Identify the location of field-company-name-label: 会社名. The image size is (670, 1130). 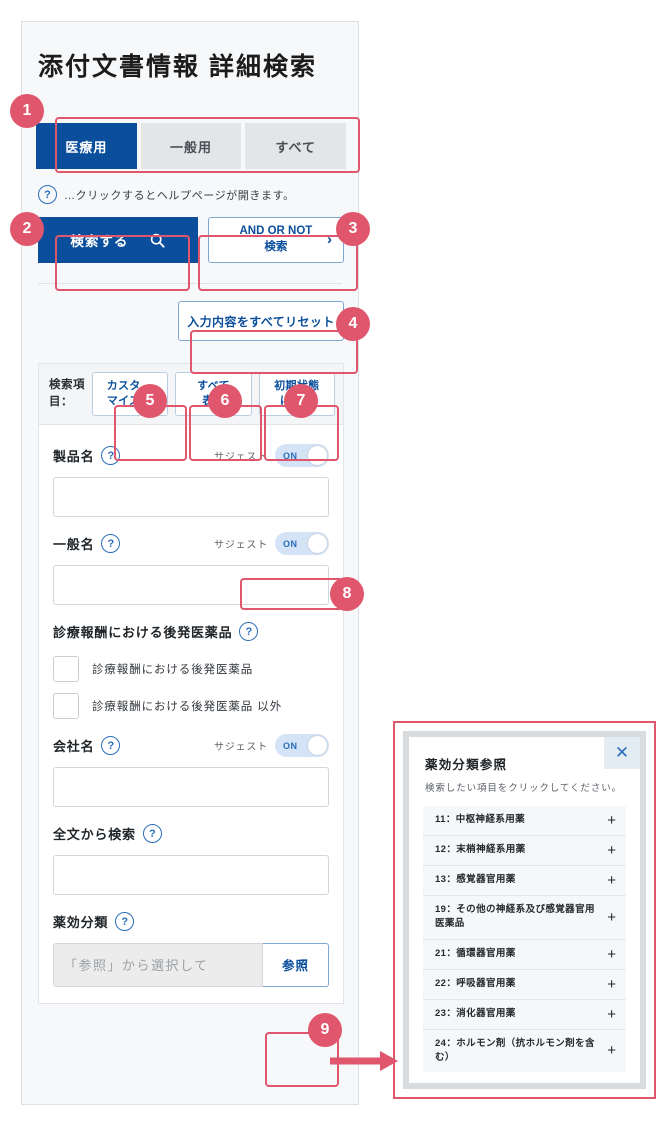
(74, 747).